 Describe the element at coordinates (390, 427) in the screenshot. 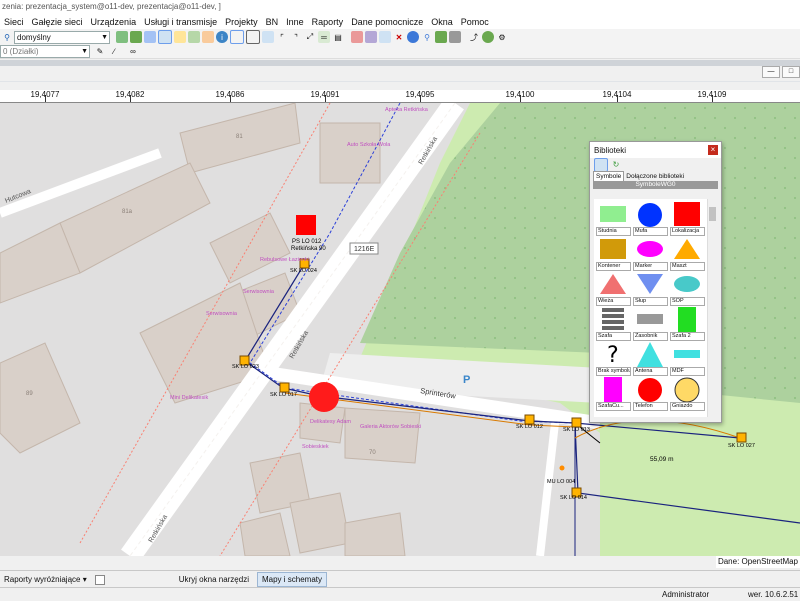

I see `poi-label: Galeria Aktorów Sobieski` at that location.